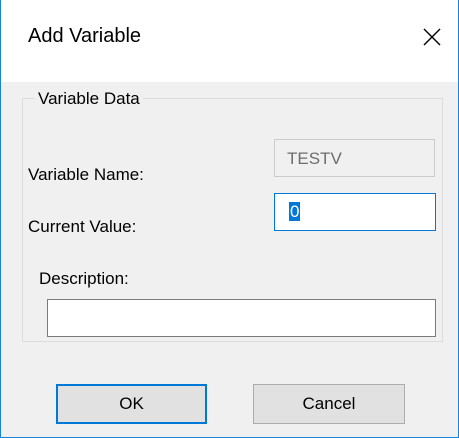 The image size is (459, 438). Describe the element at coordinates (86, 174) in the screenshot. I see `variable-name-label: Variable Name:` at that location.